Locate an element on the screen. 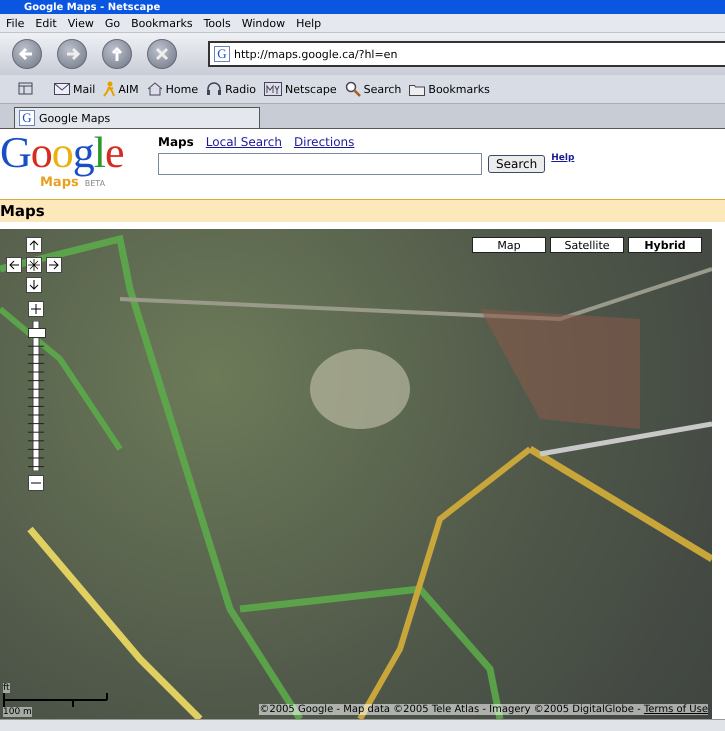  toolbar-link: Mail is located at coordinates (75, 89).